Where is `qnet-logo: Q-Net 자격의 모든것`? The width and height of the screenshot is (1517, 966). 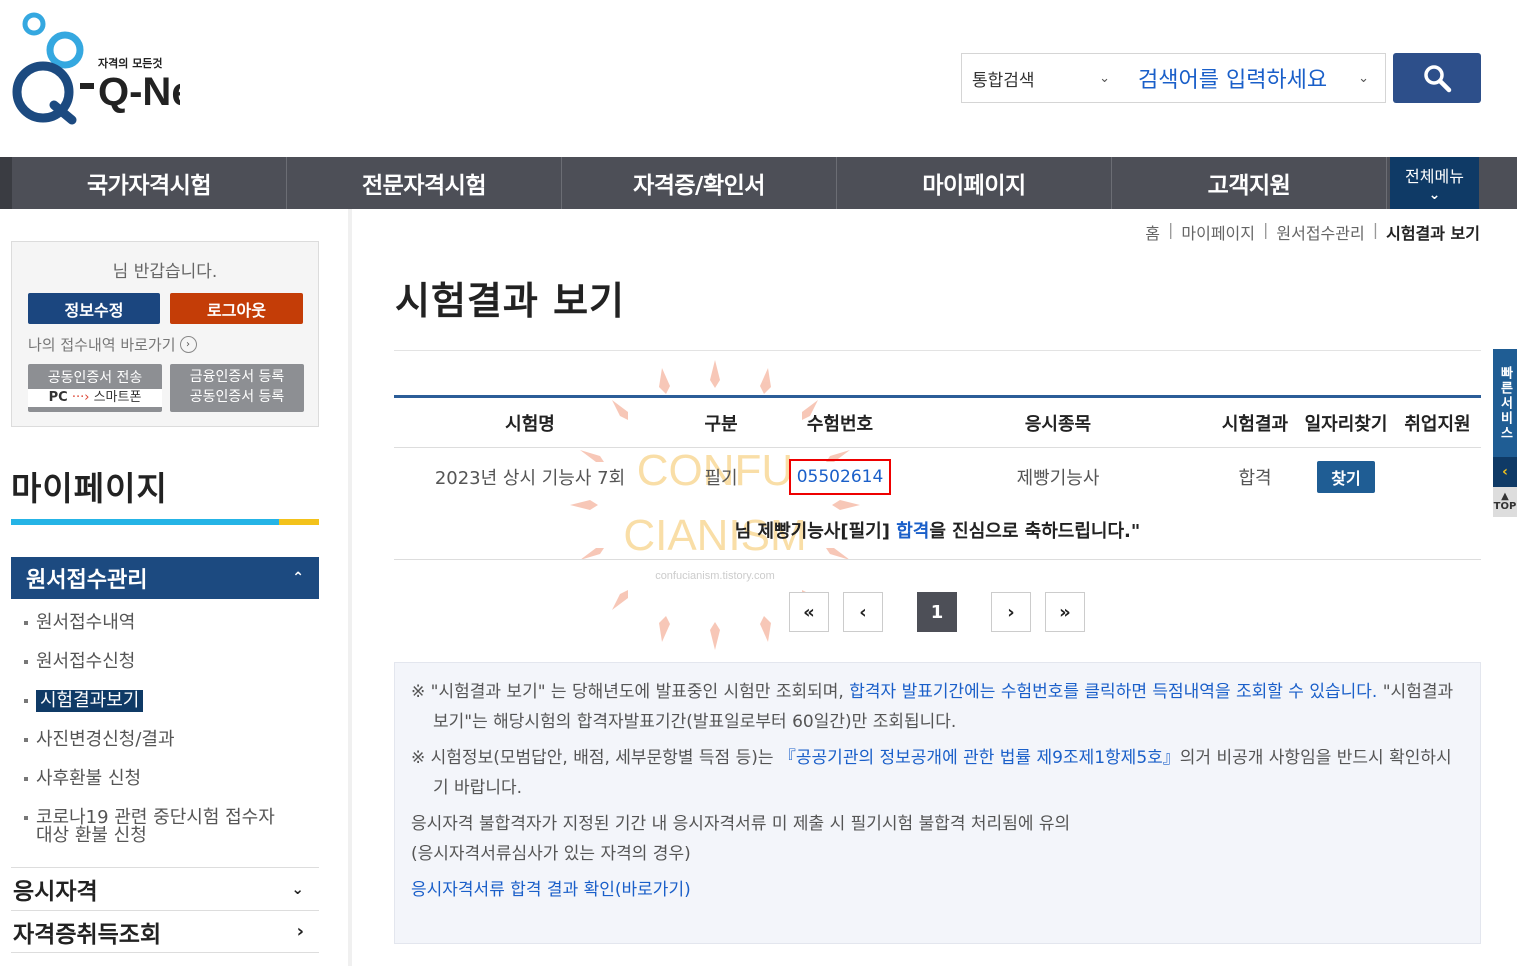 qnet-logo: Q-Net 자격의 모든것 is located at coordinates (108, 67).